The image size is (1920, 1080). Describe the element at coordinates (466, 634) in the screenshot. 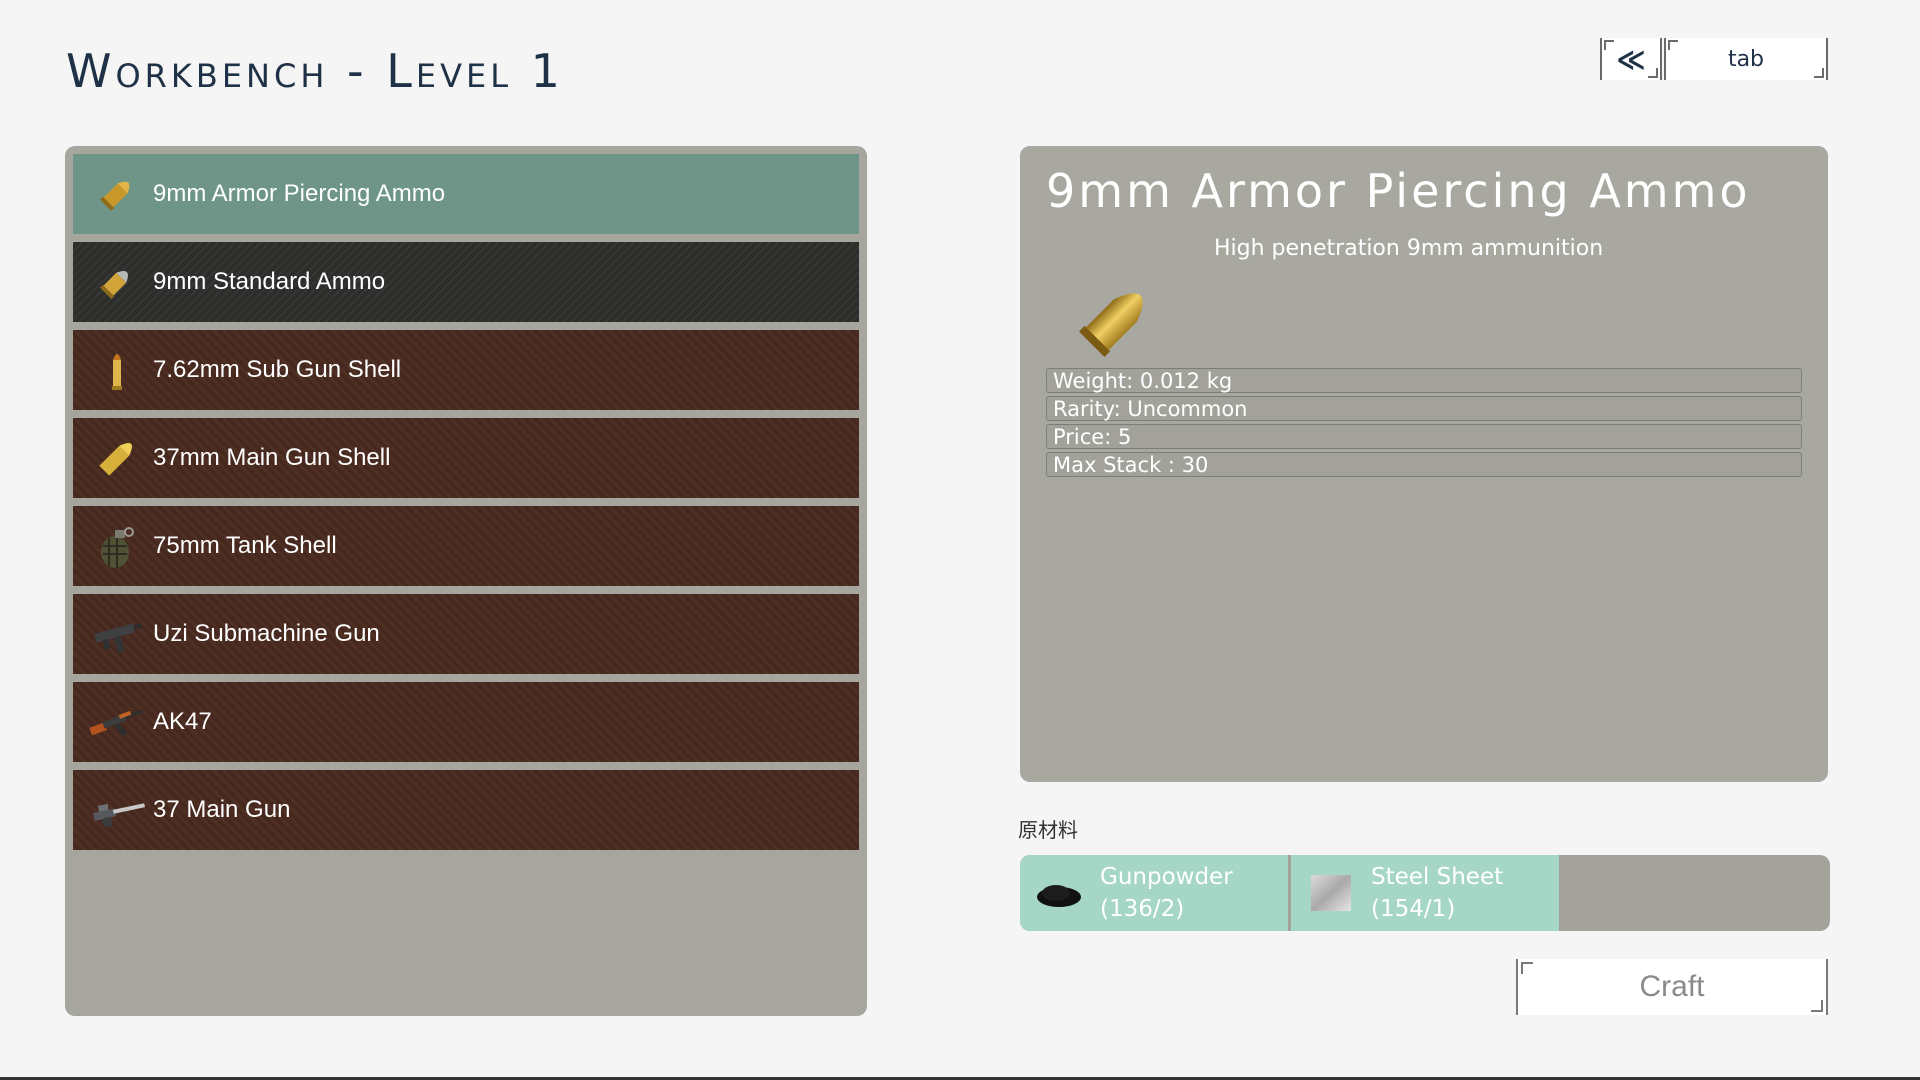

I see `list-item: Uzi Submachine Gun` at that location.